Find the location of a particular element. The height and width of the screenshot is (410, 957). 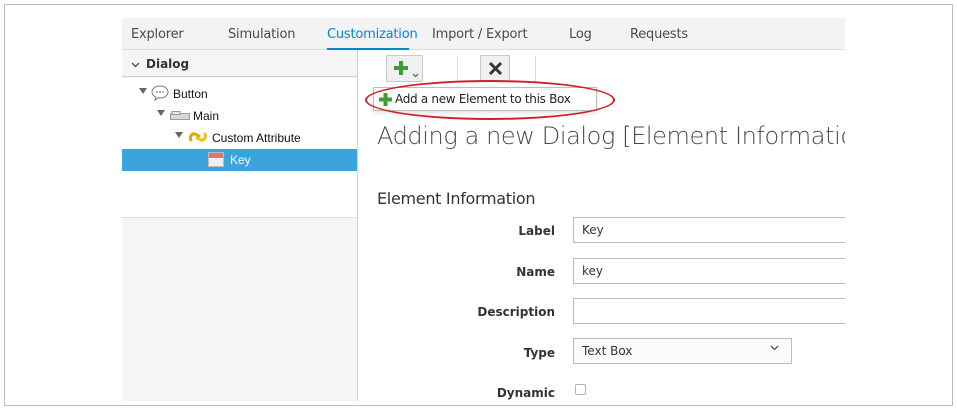

tree-view: Button Main Custom Attribute Key is located at coordinates (239, 148).